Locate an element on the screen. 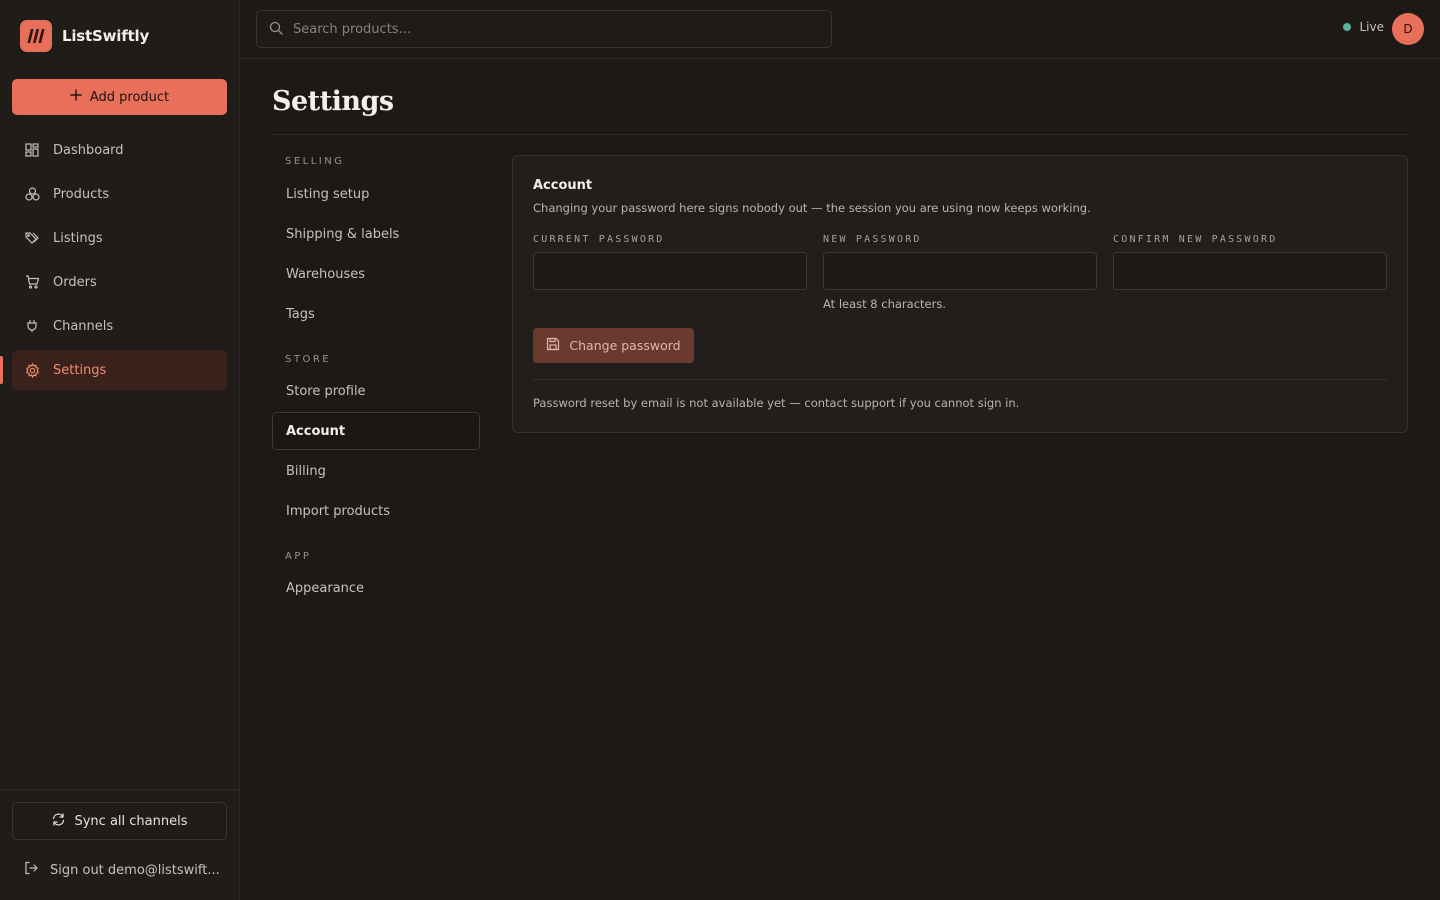 This screenshot has height=900, width=1440. new-password-input is located at coordinates (960, 271).